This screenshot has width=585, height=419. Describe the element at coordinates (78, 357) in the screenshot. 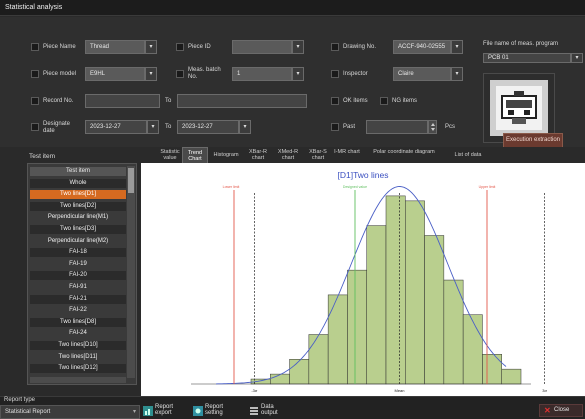

I see `list-item: Two lines[D11]` at that location.